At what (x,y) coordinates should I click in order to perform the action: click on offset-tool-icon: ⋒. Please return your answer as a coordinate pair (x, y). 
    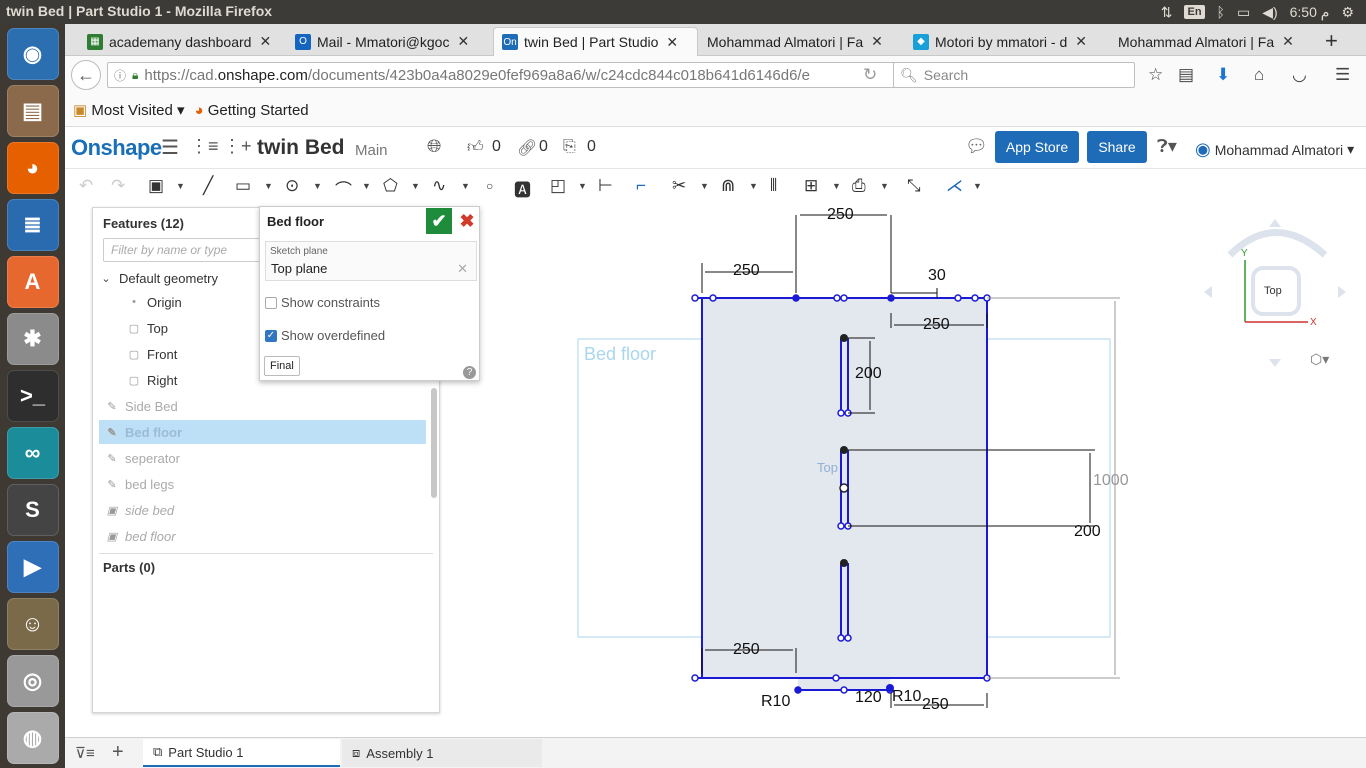
    Looking at the image, I should click on (728, 186).